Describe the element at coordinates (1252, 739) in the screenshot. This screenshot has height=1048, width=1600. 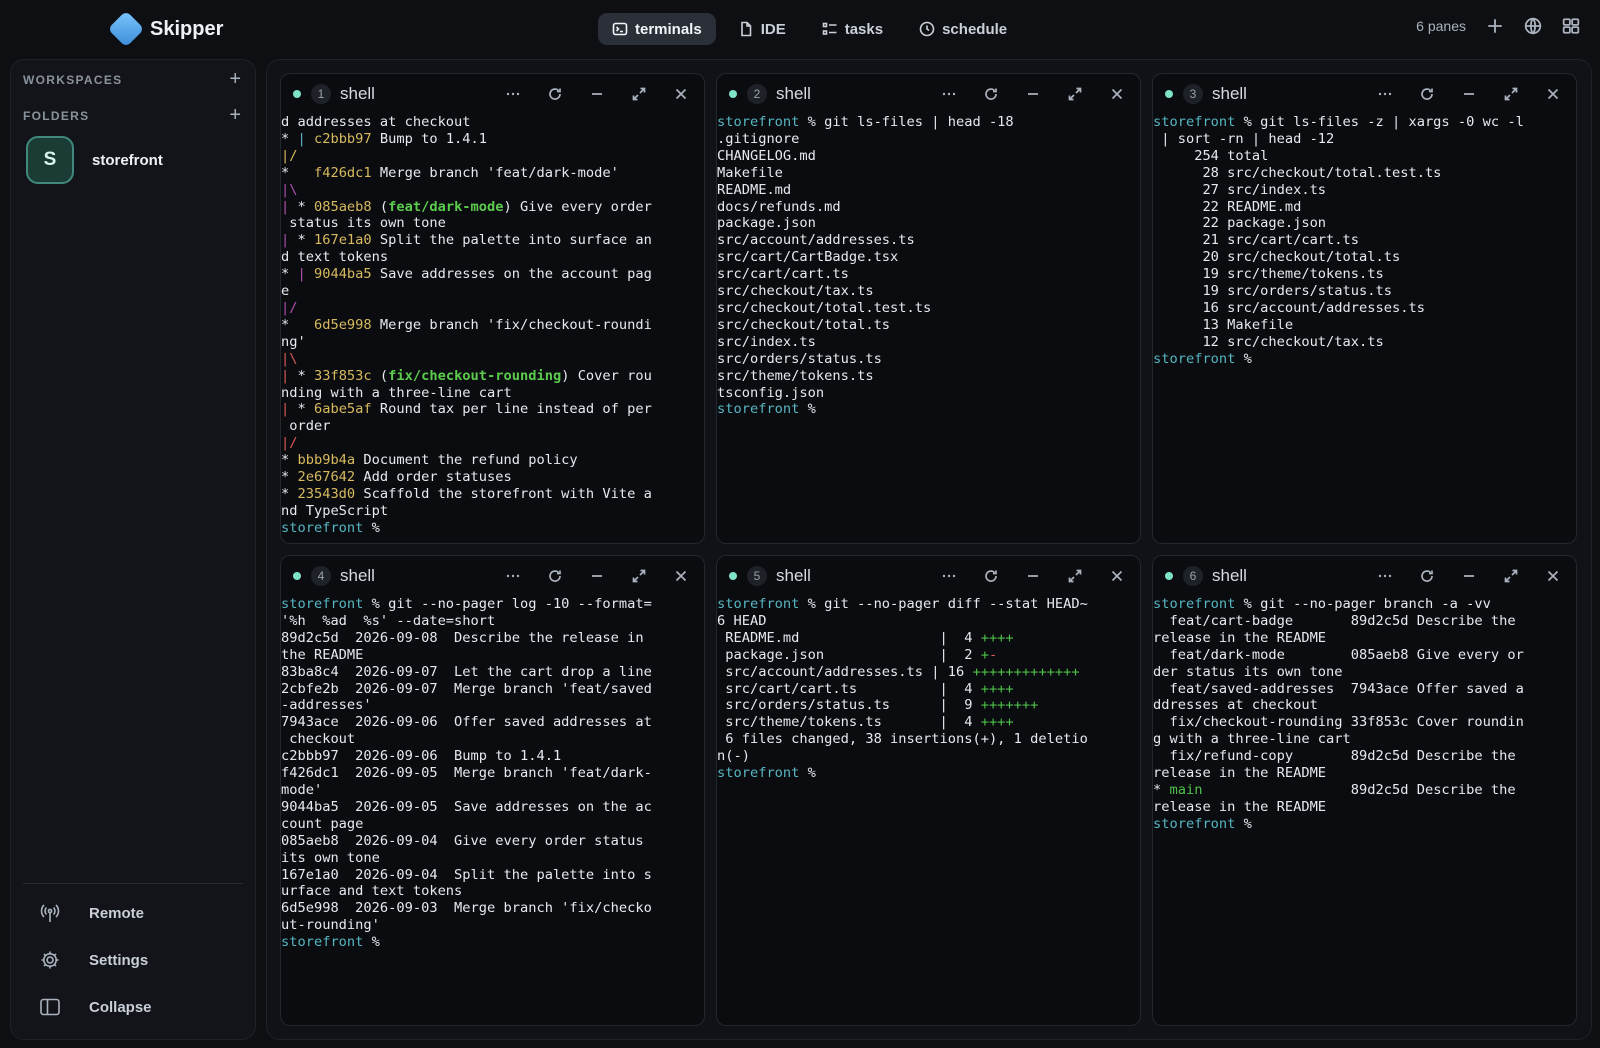
I see `terminal-text: g with a three-line cart` at that location.